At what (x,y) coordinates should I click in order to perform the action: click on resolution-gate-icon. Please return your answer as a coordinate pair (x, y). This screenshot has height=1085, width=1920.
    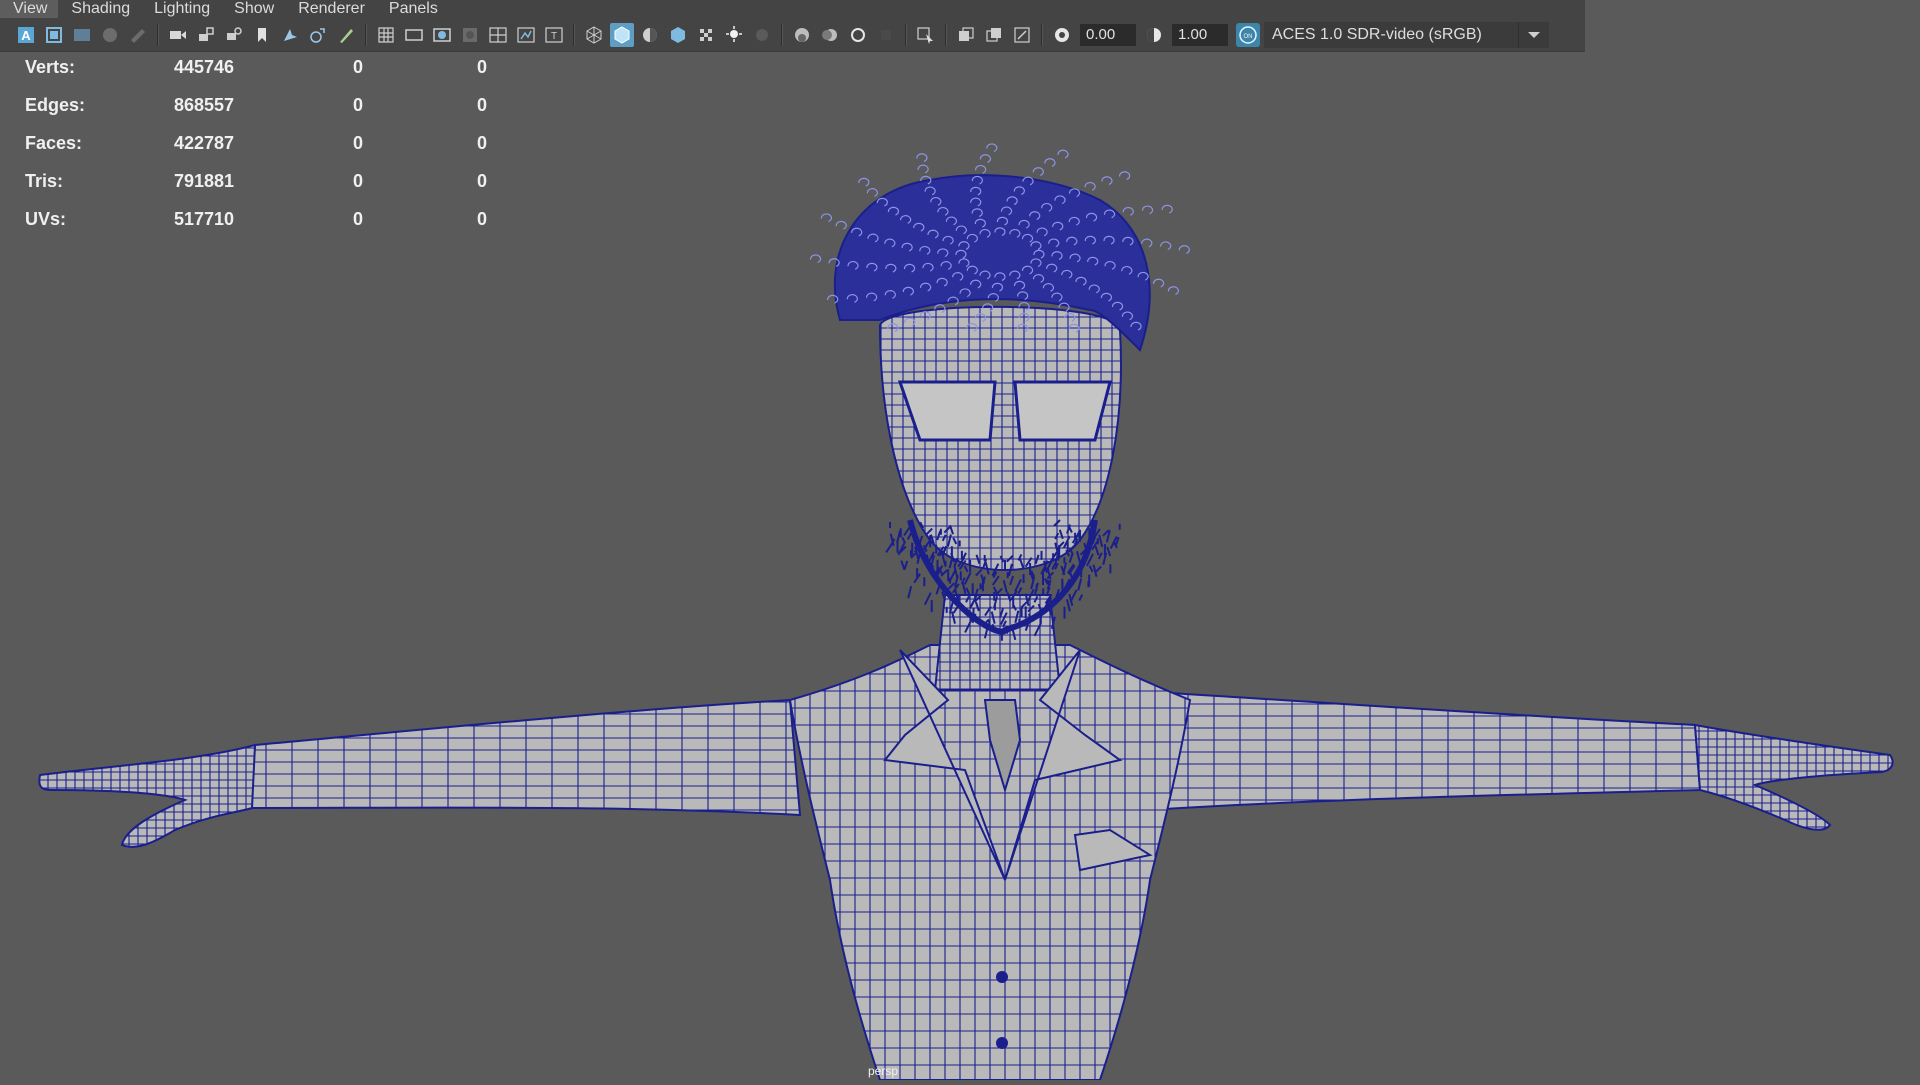
    Looking at the image, I should click on (442, 35).